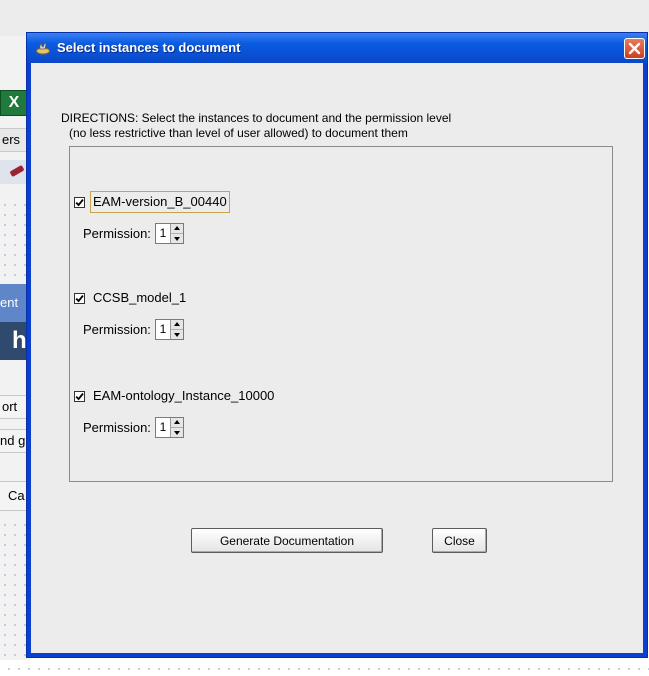  Describe the element at coordinates (324, 668) in the screenshot. I see `background-canvas-grid-bottom` at that location.